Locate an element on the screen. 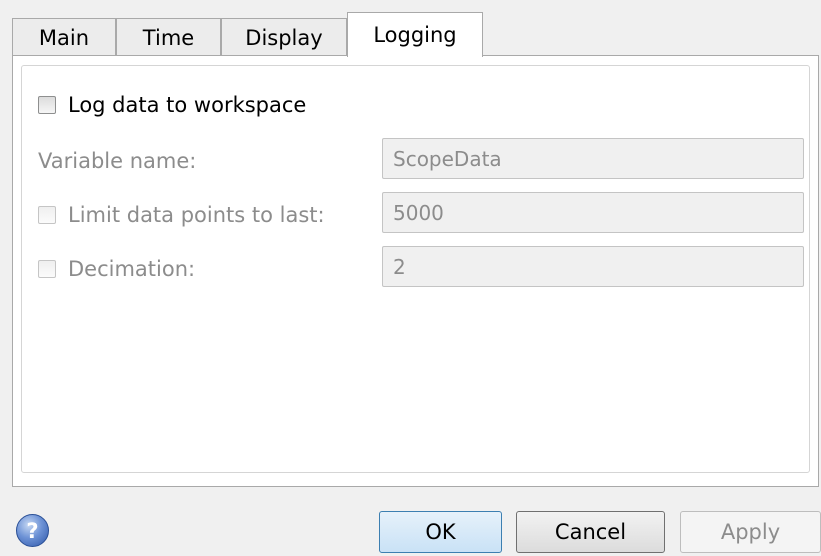 The image size is (821, 556). tab-display: Display is located at coordinates (284, 37).